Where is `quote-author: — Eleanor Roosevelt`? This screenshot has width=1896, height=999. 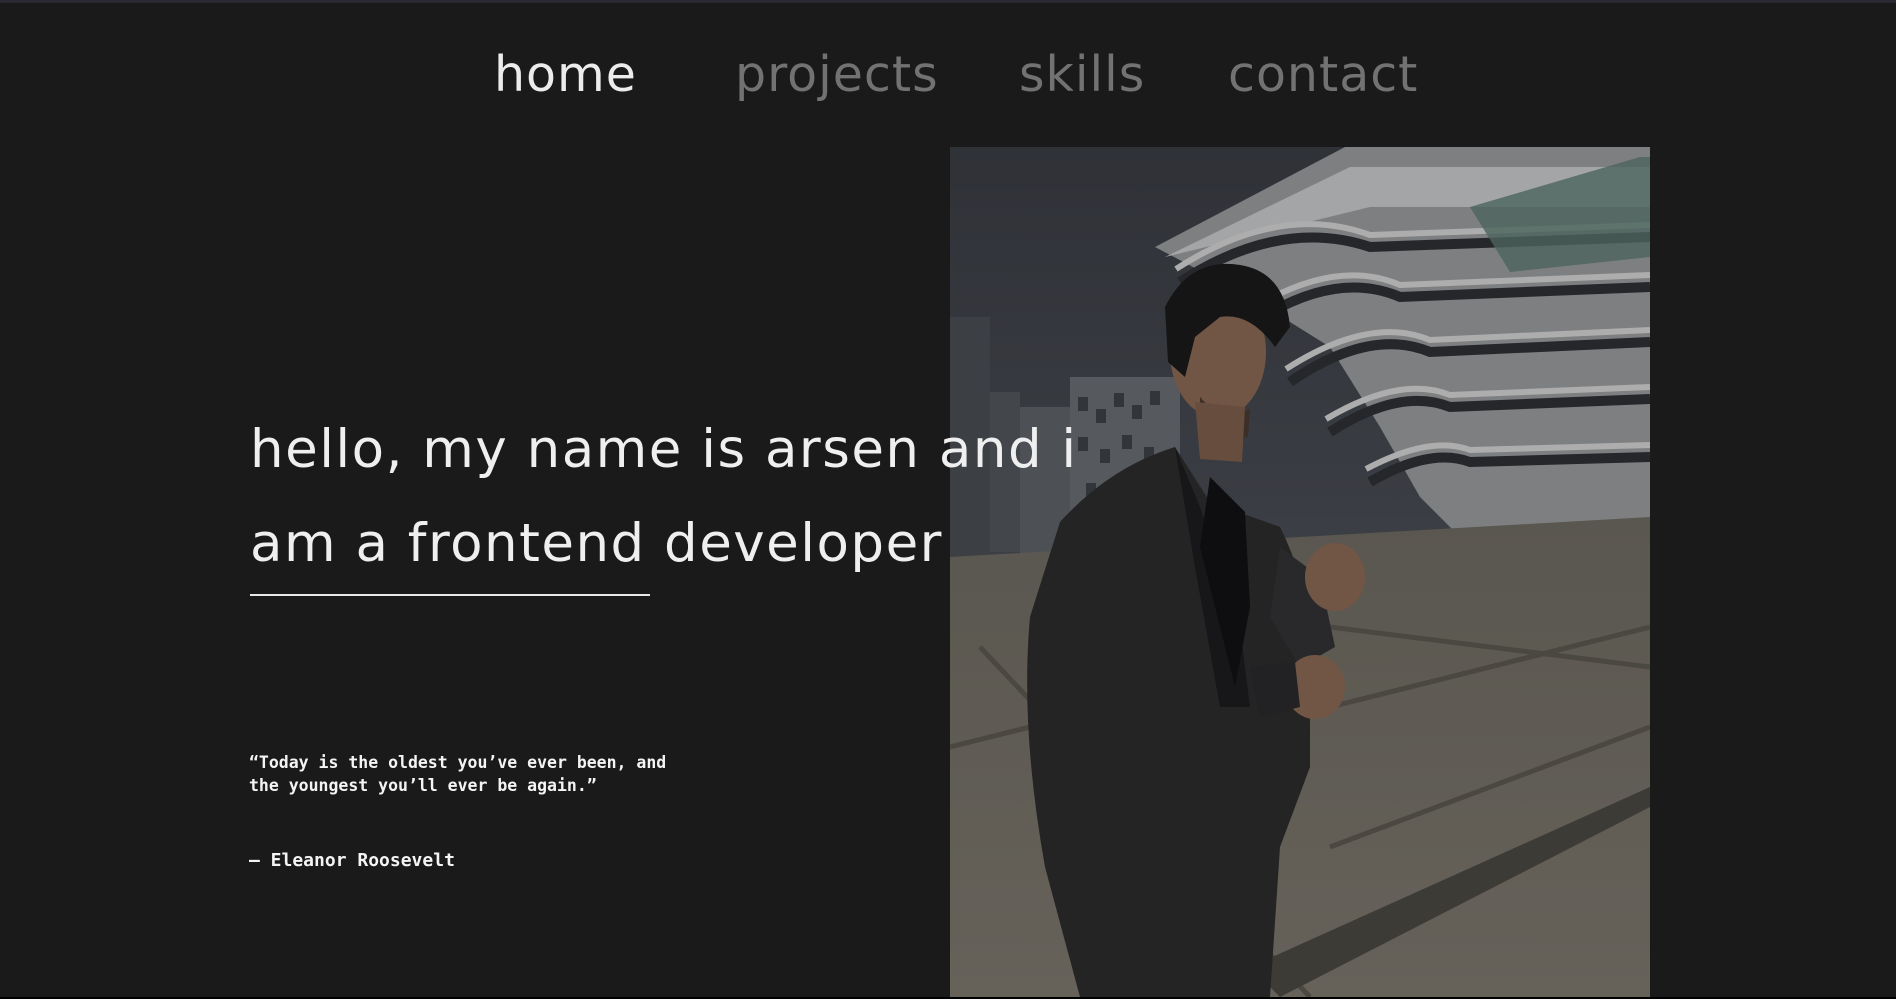 quote-author: — Eleanor Roosevelt is located at coordinates (352, 860).